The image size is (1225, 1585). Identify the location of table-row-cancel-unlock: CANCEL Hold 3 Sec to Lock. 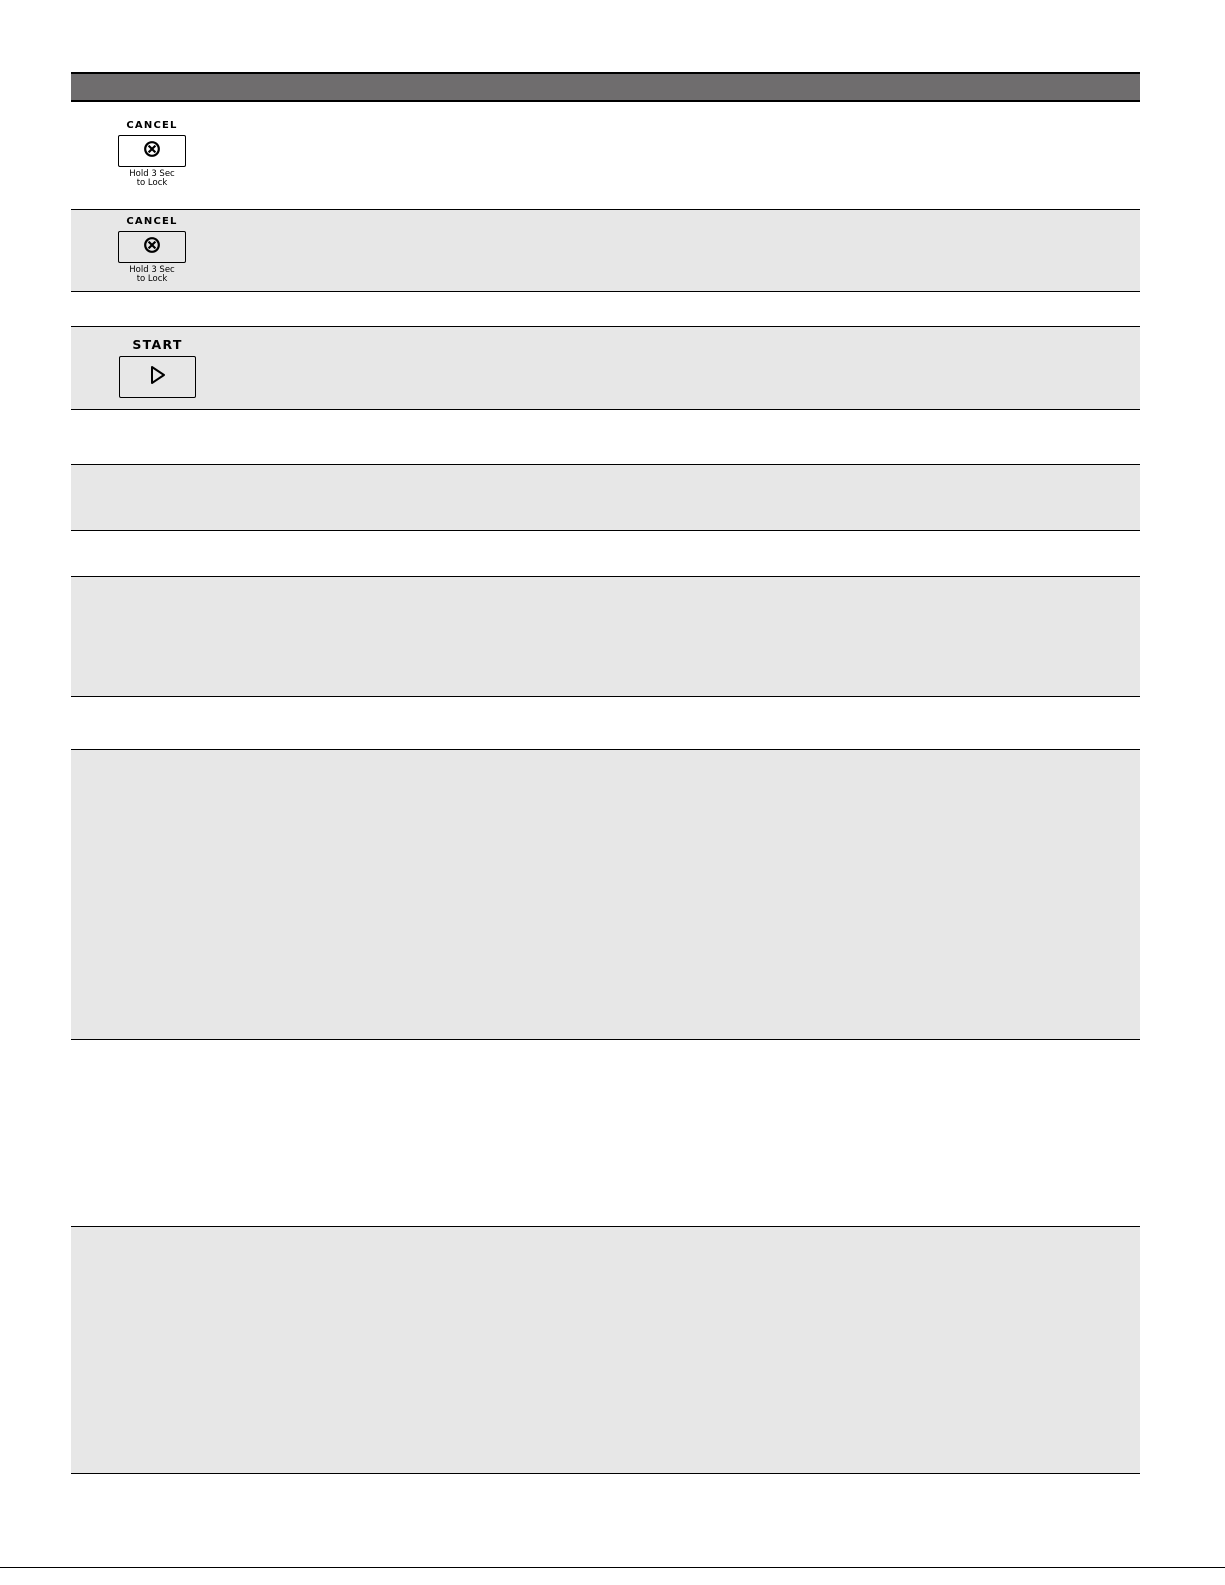
(605, 251).